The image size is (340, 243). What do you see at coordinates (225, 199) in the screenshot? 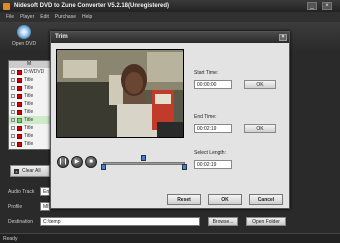
I see `ok-button: OK` at bounding box center [225, 199].